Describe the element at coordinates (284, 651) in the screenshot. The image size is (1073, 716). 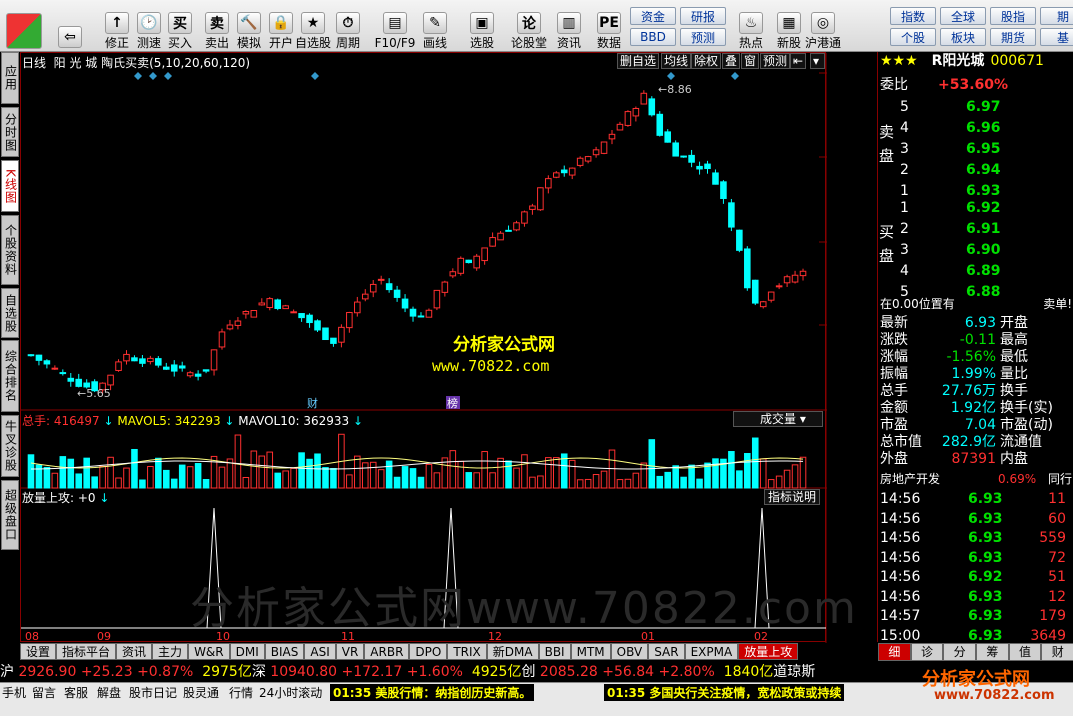
I see `indicator-tab-6: BIAS` at that location.